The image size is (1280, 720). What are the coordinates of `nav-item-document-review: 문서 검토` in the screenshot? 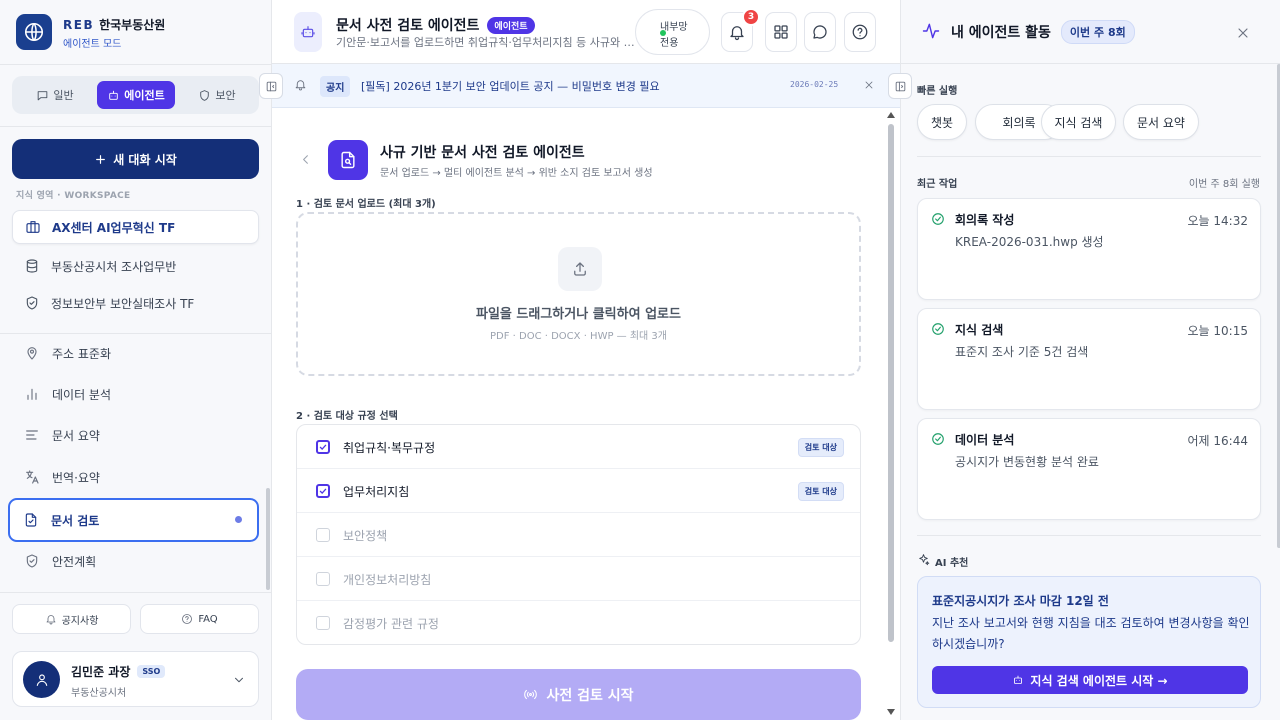 It's located at (133, 520).